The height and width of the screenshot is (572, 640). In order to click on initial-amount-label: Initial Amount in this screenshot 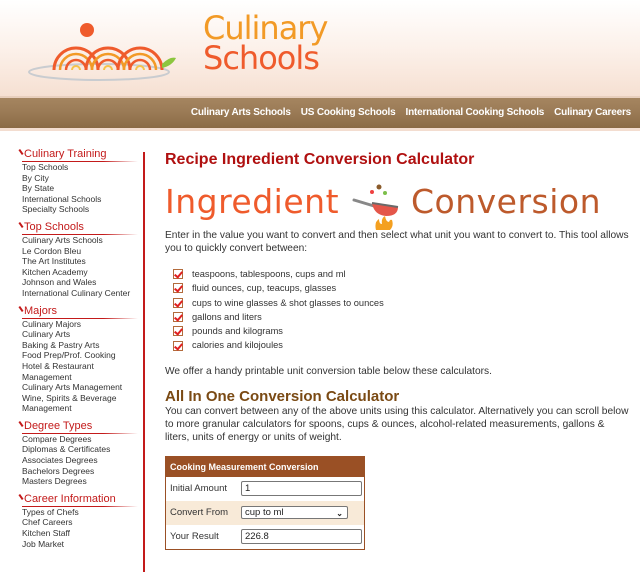, I will do `click(199, 489)`.